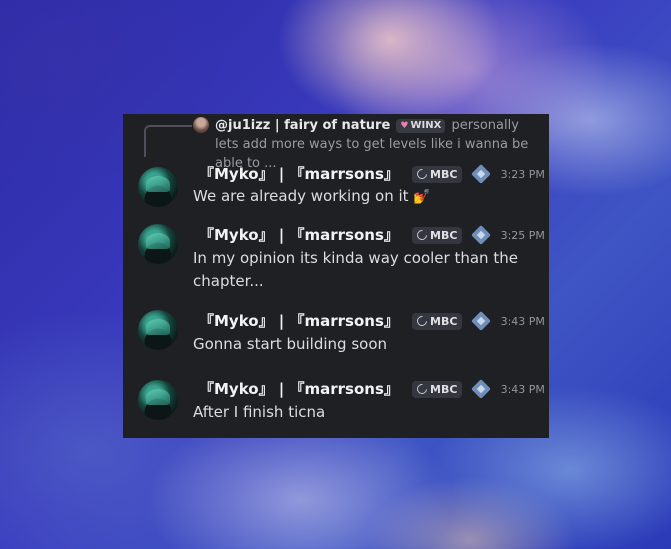 The image size is (671, 549). Describe the element at coordinates (201, 125) in the screenshot. I see `reply-avatar` at that location.